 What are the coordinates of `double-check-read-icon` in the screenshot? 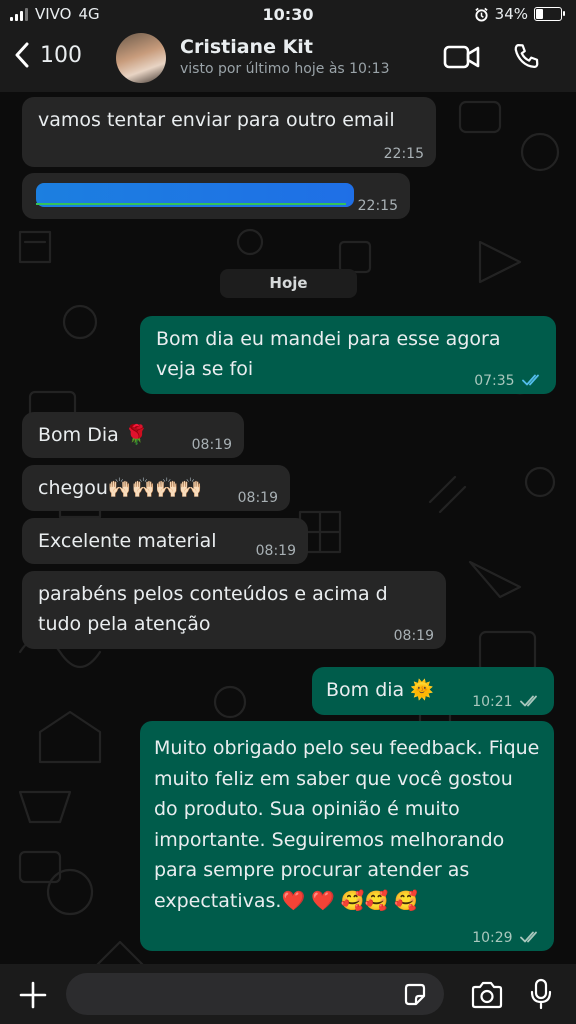 It's located at (530, 380).